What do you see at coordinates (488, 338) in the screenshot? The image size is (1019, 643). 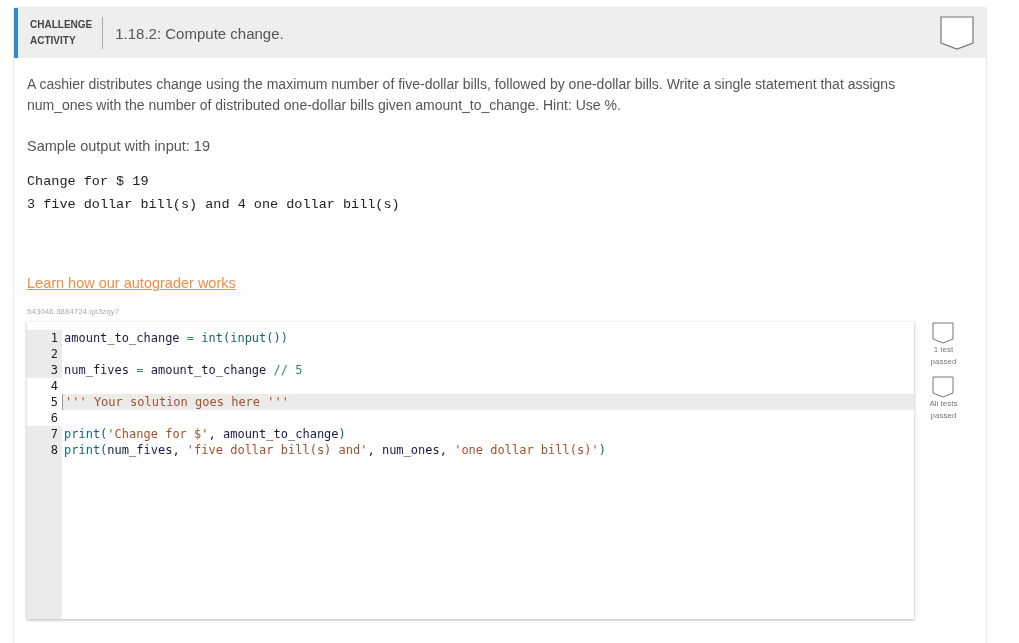 I see `code-line: amount_to_change = int(input())` at bounding box center [488, 338].